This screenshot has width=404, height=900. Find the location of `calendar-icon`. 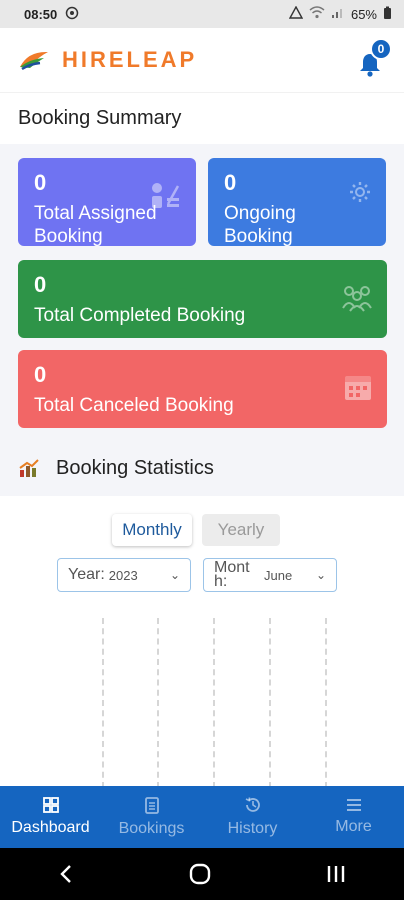

calendar-icon is located at coordinates (358, 388).